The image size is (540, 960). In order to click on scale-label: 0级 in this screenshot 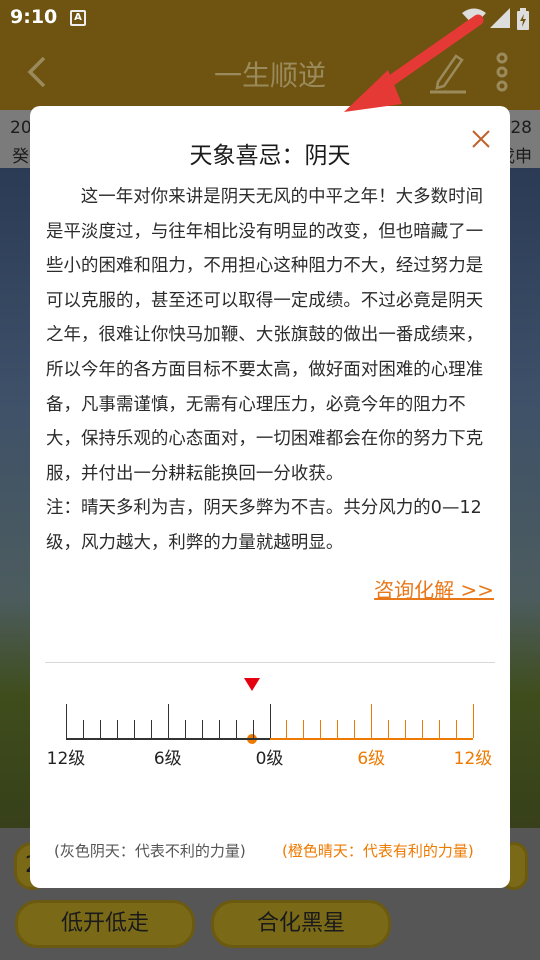, I will do `click(269, 759)`.